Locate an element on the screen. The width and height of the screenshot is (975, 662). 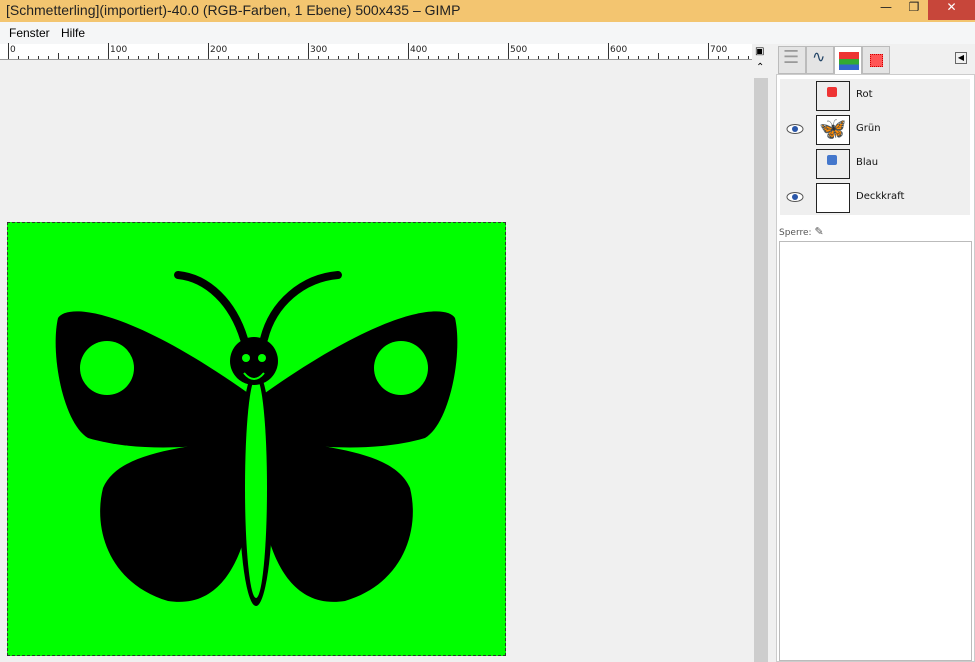
maximize-button: ❐ is located at coordinates (914, 10).